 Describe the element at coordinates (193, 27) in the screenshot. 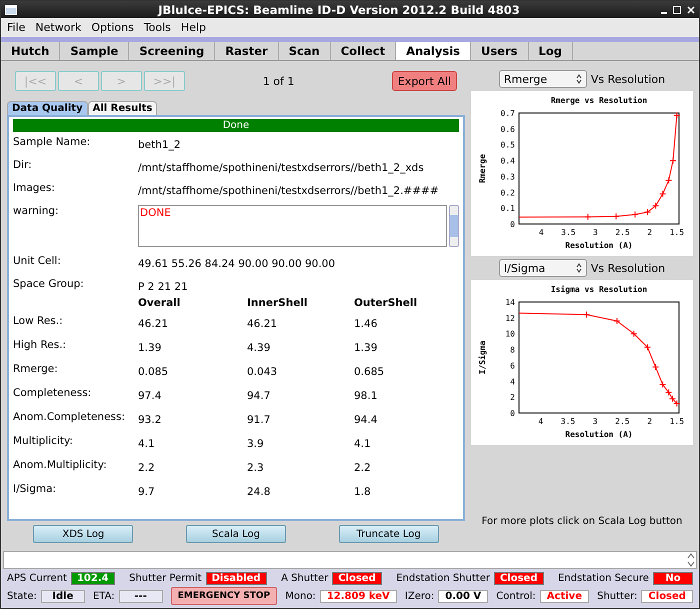

I see `menu-item: Help` at that location.